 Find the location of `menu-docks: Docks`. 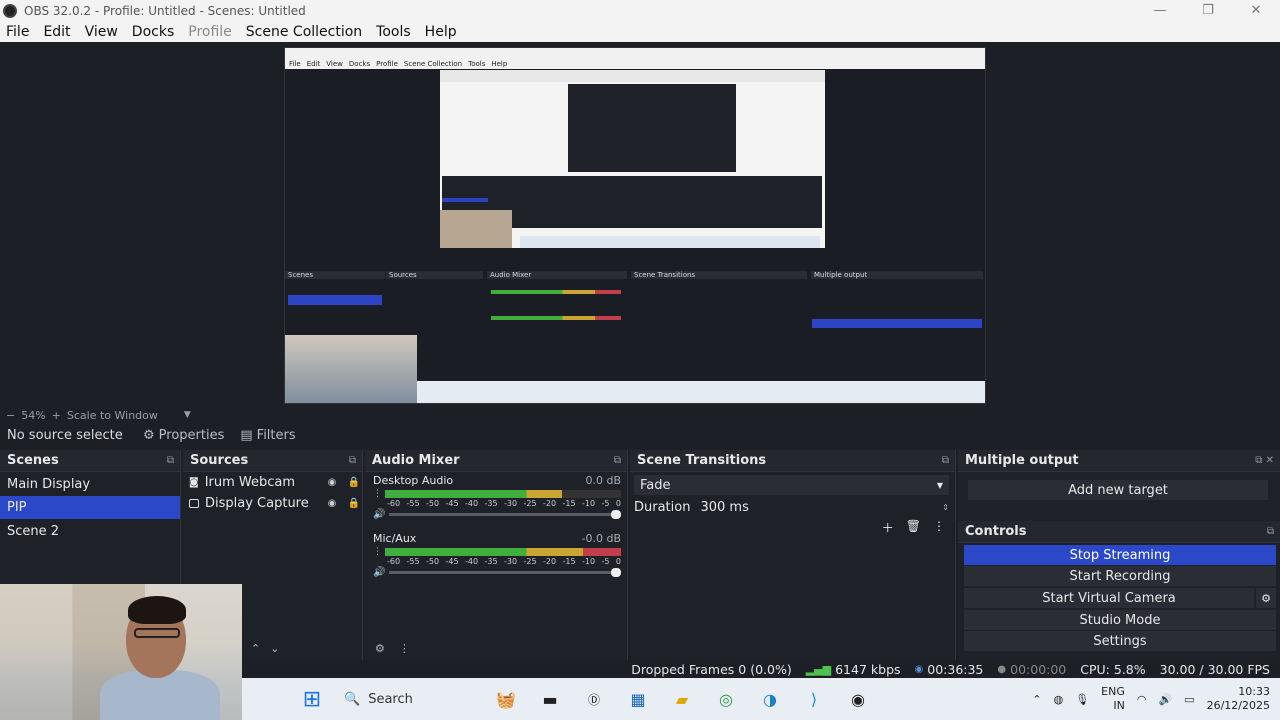

menu-docks: Docks is located at coordinates (154, 32).